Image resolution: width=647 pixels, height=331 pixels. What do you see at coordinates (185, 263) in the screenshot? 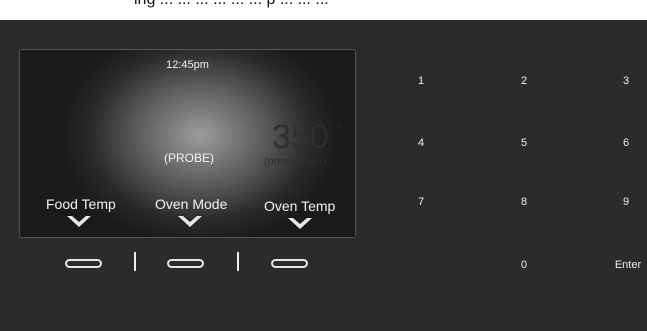
I see `oven-mode-button` at bounding box center [185, 263].